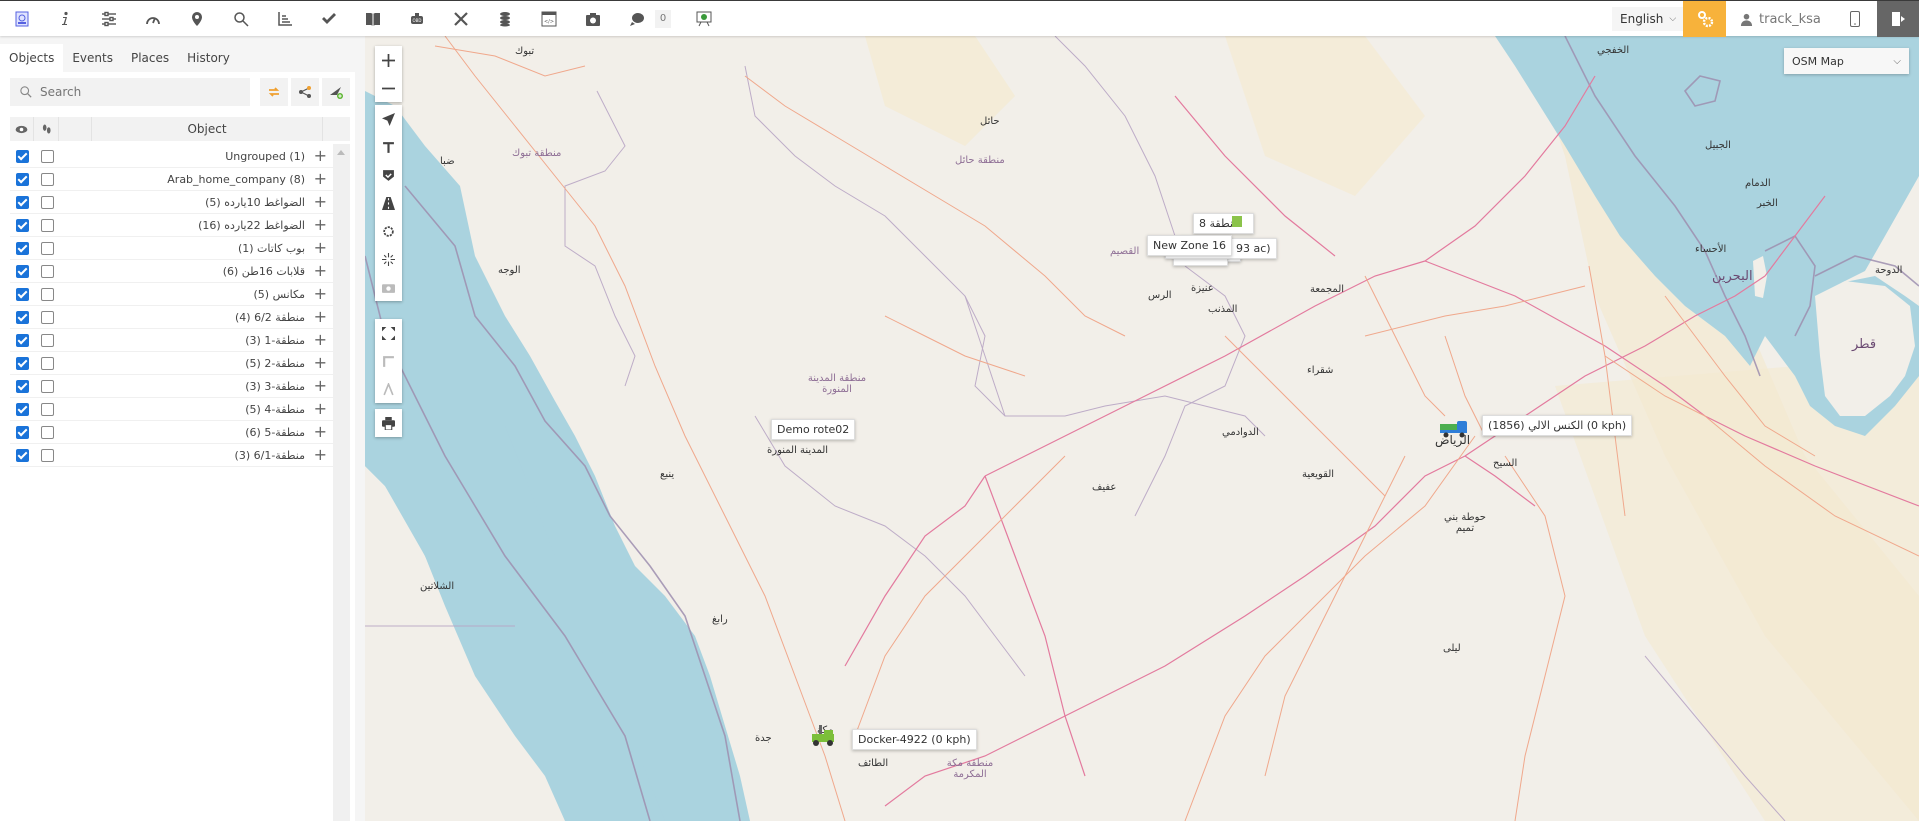  Describe the element at coordinates (1780, 19) in the screenshot. I see `user-menu: track_ksa` at that location.